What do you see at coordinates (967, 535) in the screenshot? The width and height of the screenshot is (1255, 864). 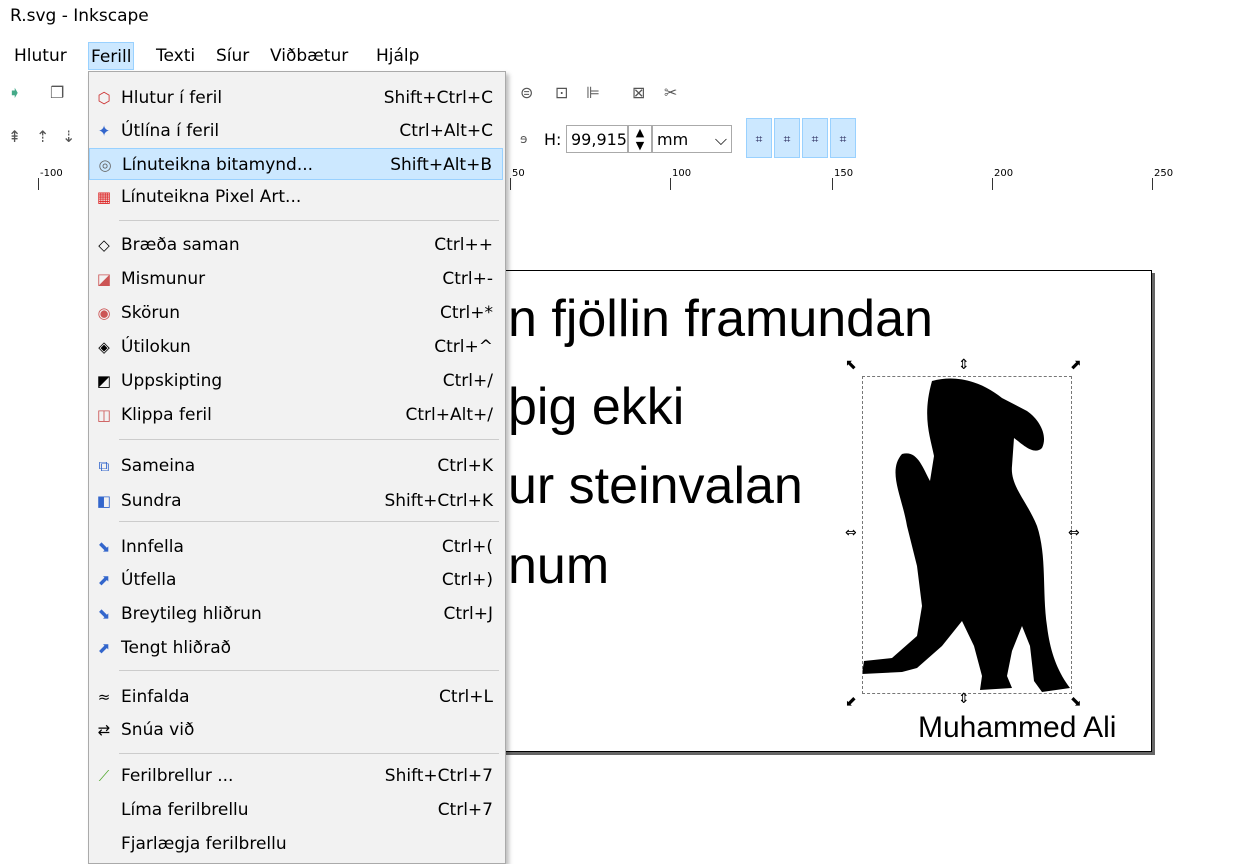 I see `selection-bounding-box` at bounding box center [967, 535].